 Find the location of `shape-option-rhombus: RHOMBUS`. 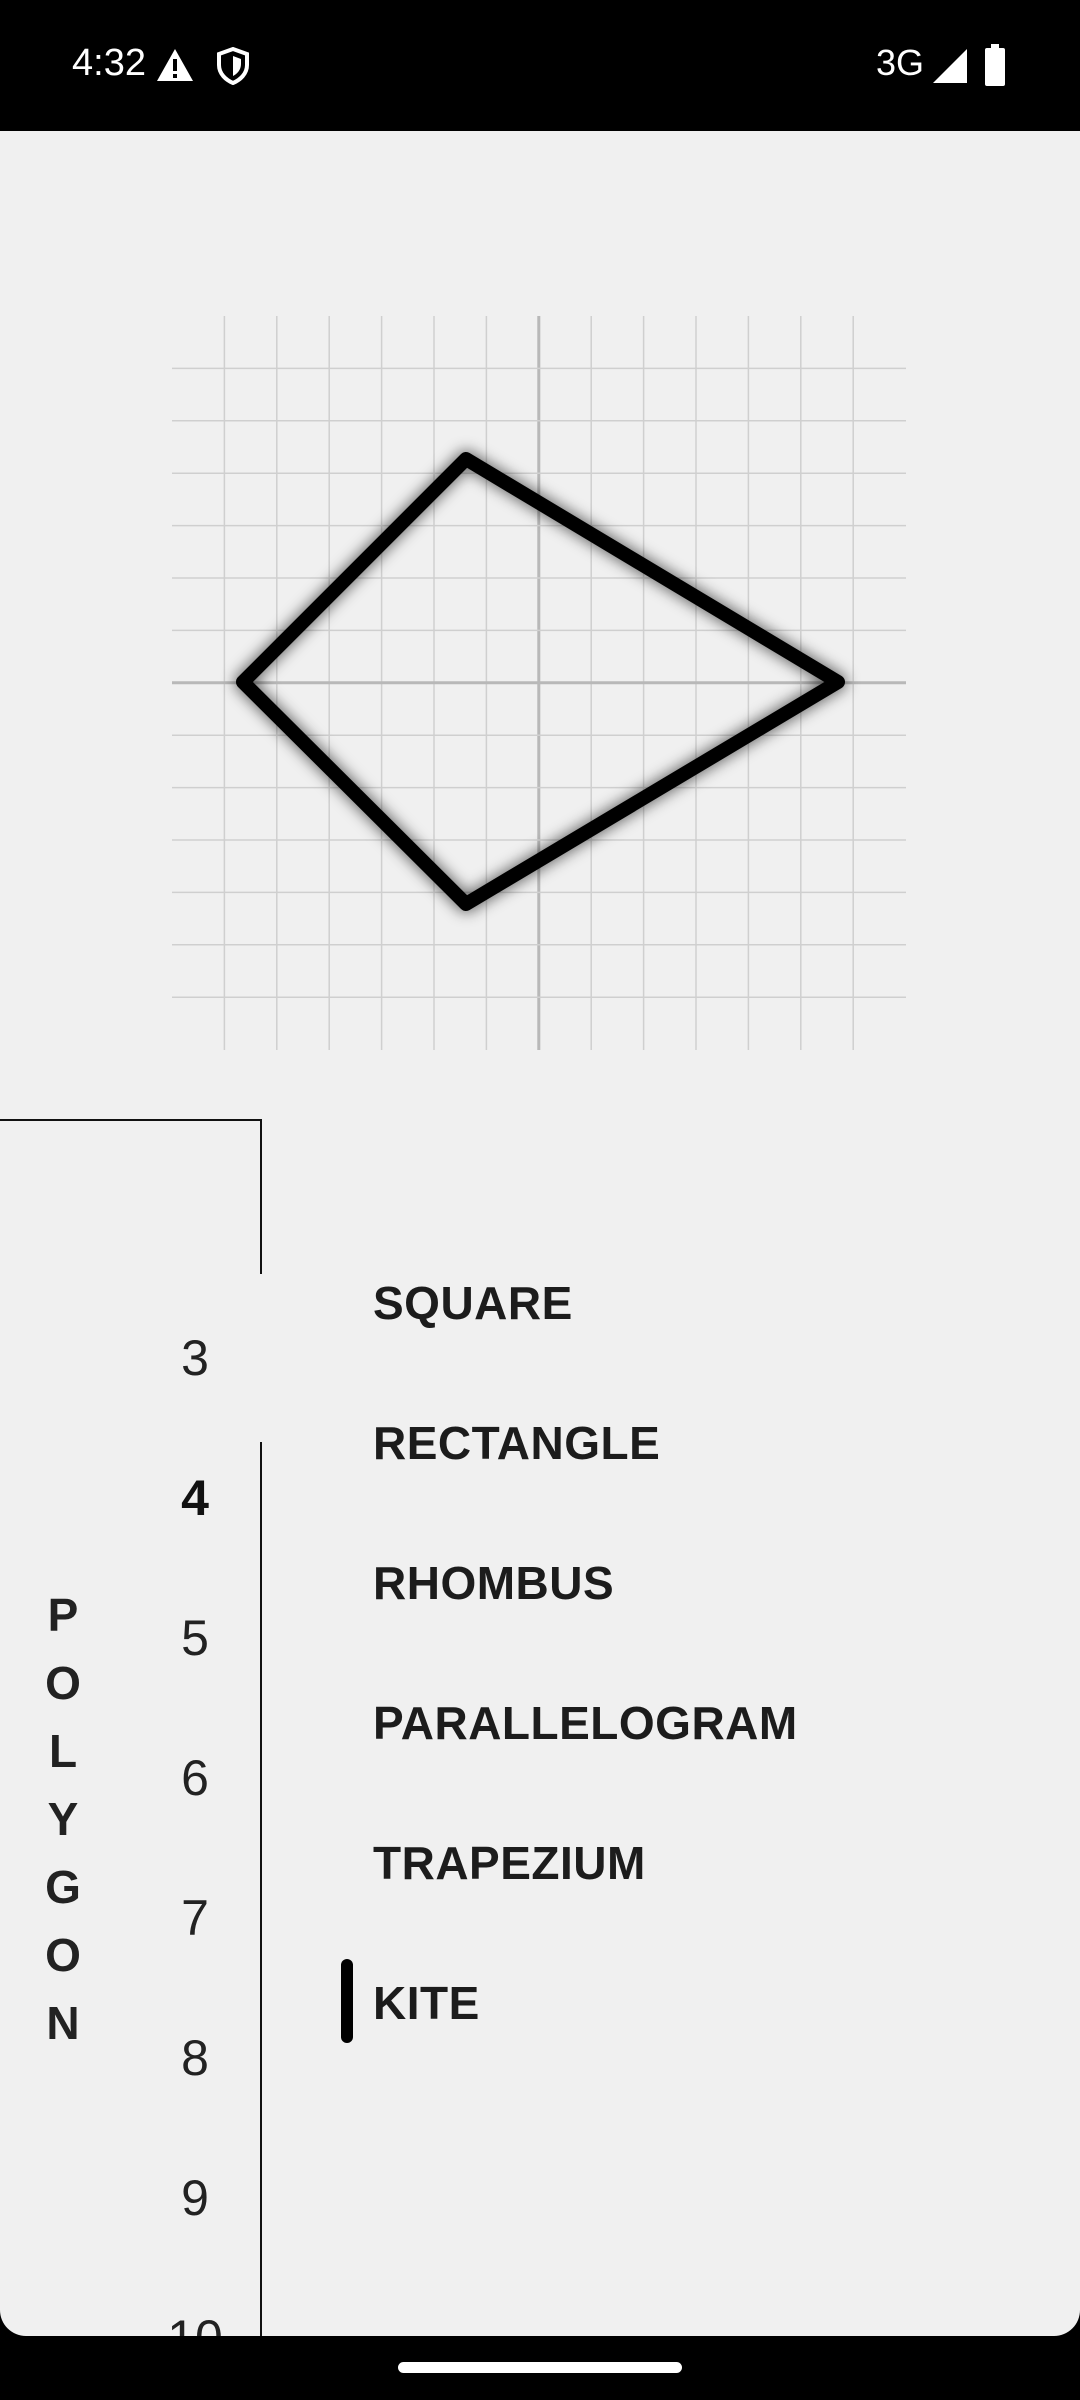

shape-option-rhombus: RHOMBUS is located at coordinates (493, 1583).